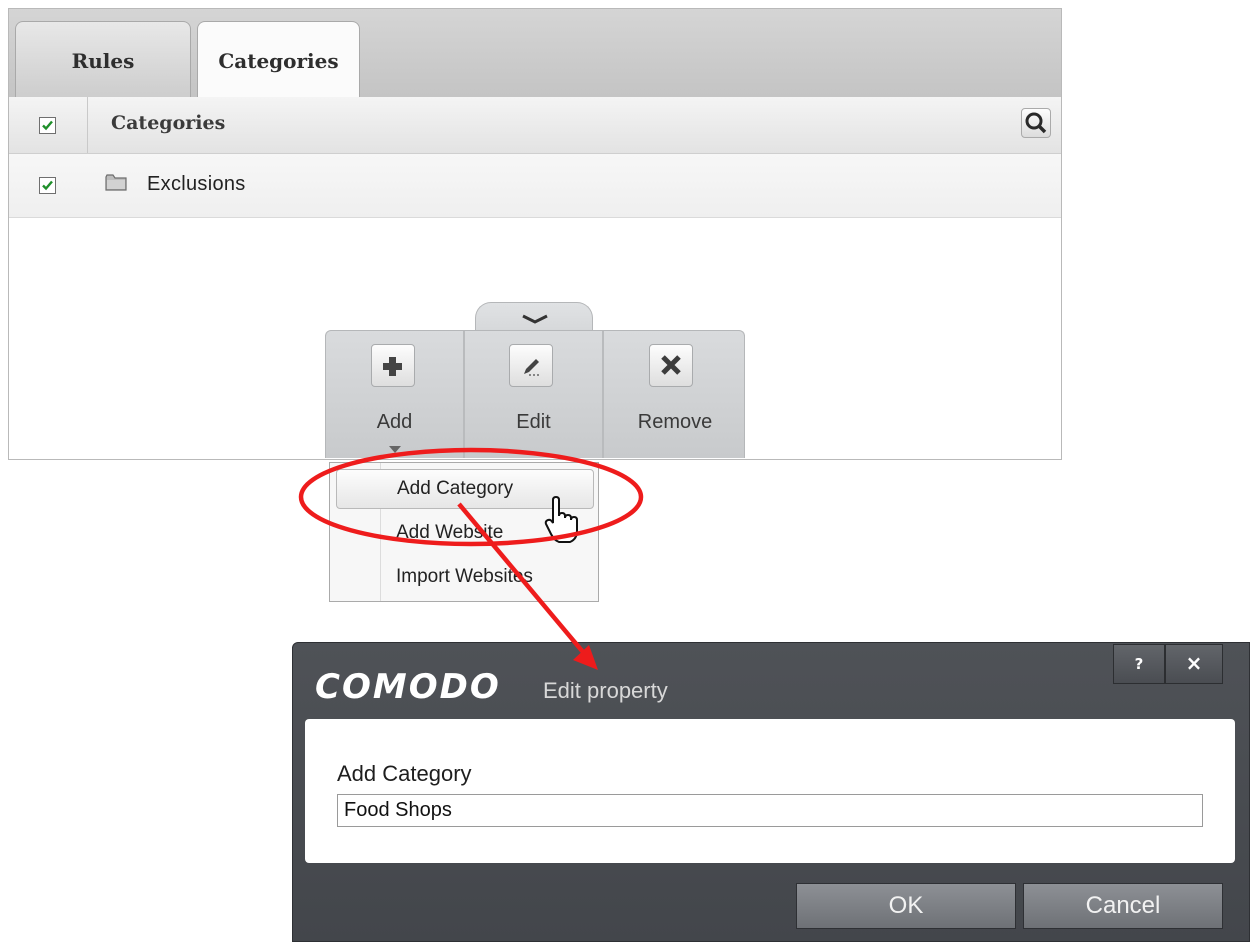 Image resolution: width=1250 pixels, height=942 pixels. I want to click on remove-icon-box, so click(671, 365).